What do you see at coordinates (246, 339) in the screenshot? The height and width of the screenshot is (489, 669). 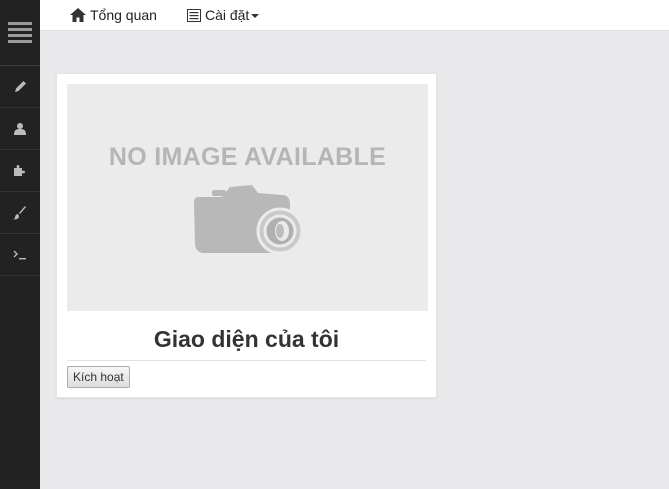 I see `theme-title: Giao diện của tôi` at bounding box center [246, 339].